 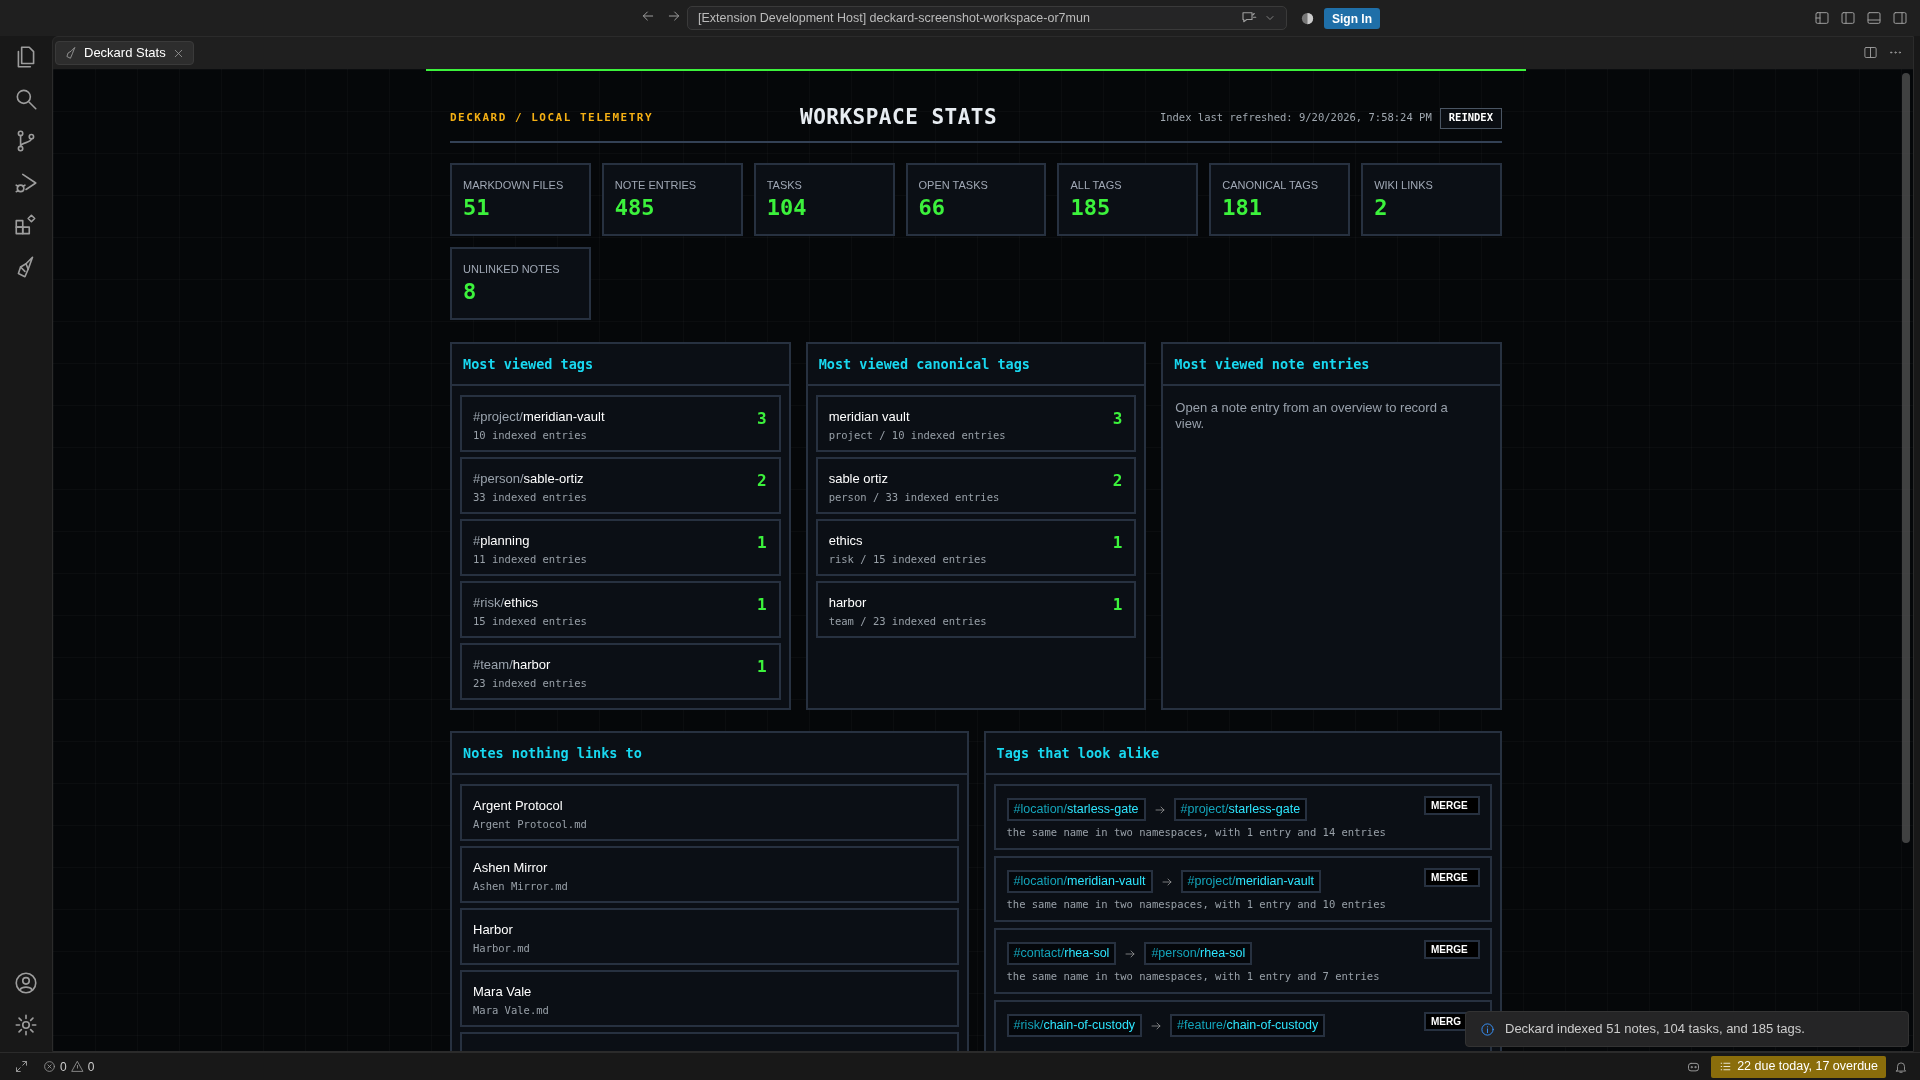 I want to click on account-icon, so click(x=26, y=983).